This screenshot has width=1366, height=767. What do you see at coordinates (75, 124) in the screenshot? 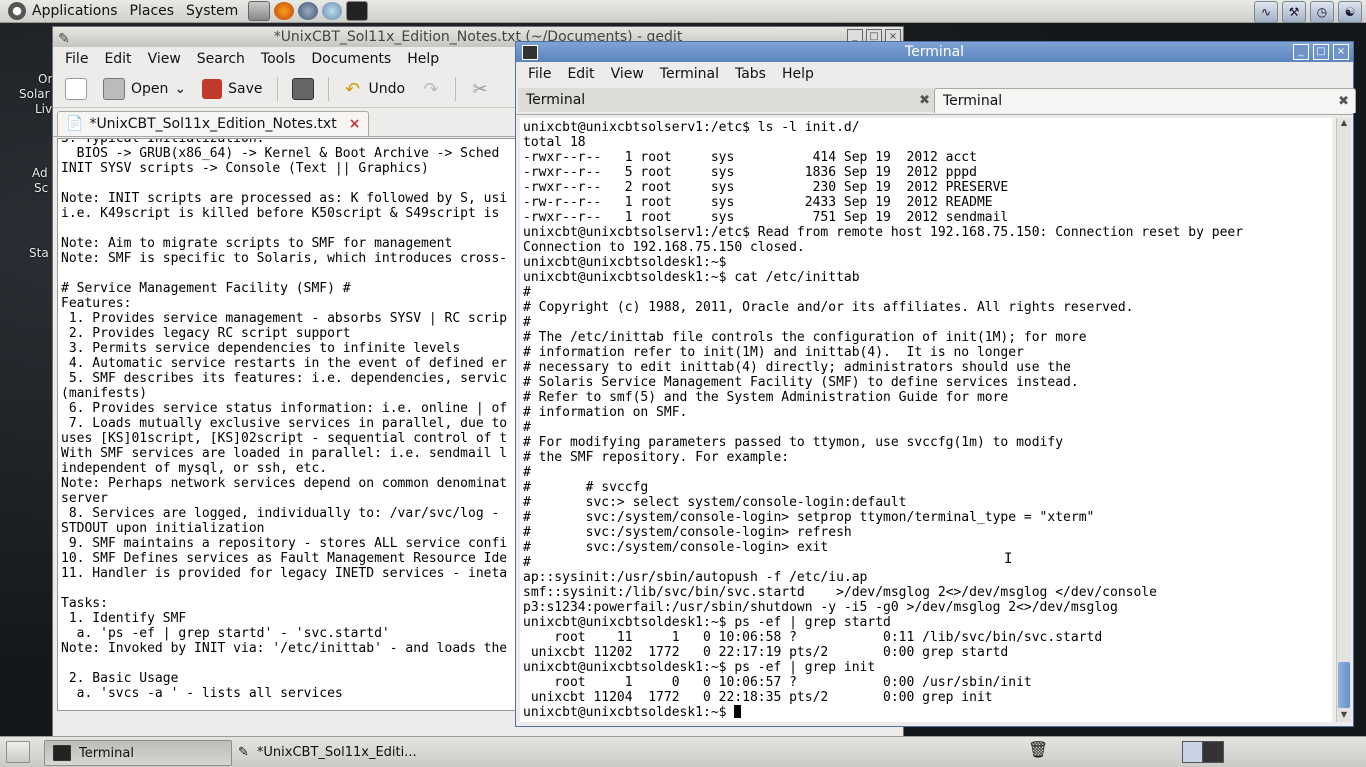
I see `text-document-icon: 📄` at bounding box center [75, 124].